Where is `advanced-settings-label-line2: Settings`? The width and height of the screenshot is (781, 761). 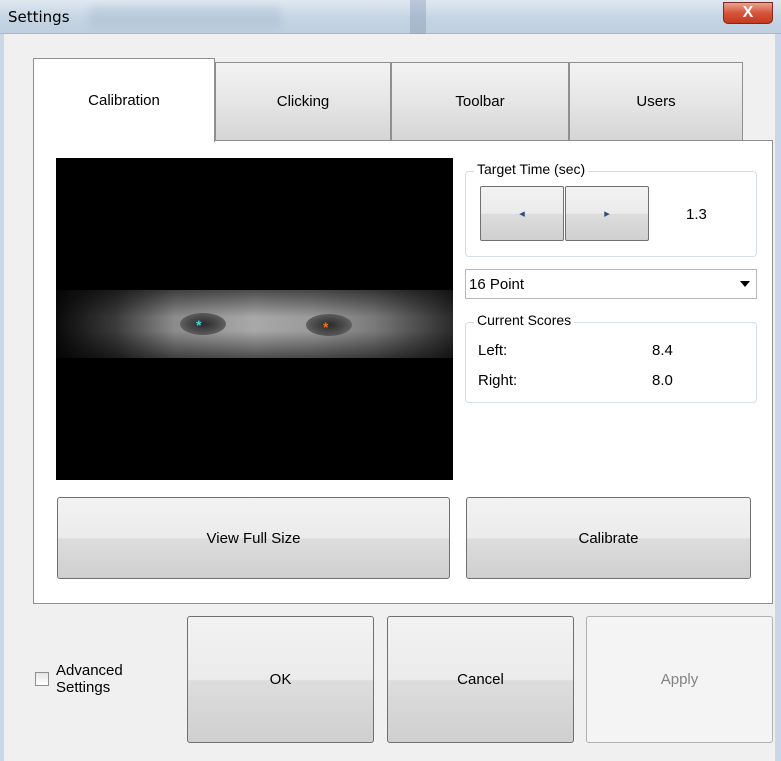
advanced-settings-label-line2: Settings is located at coordinates (83, 687).